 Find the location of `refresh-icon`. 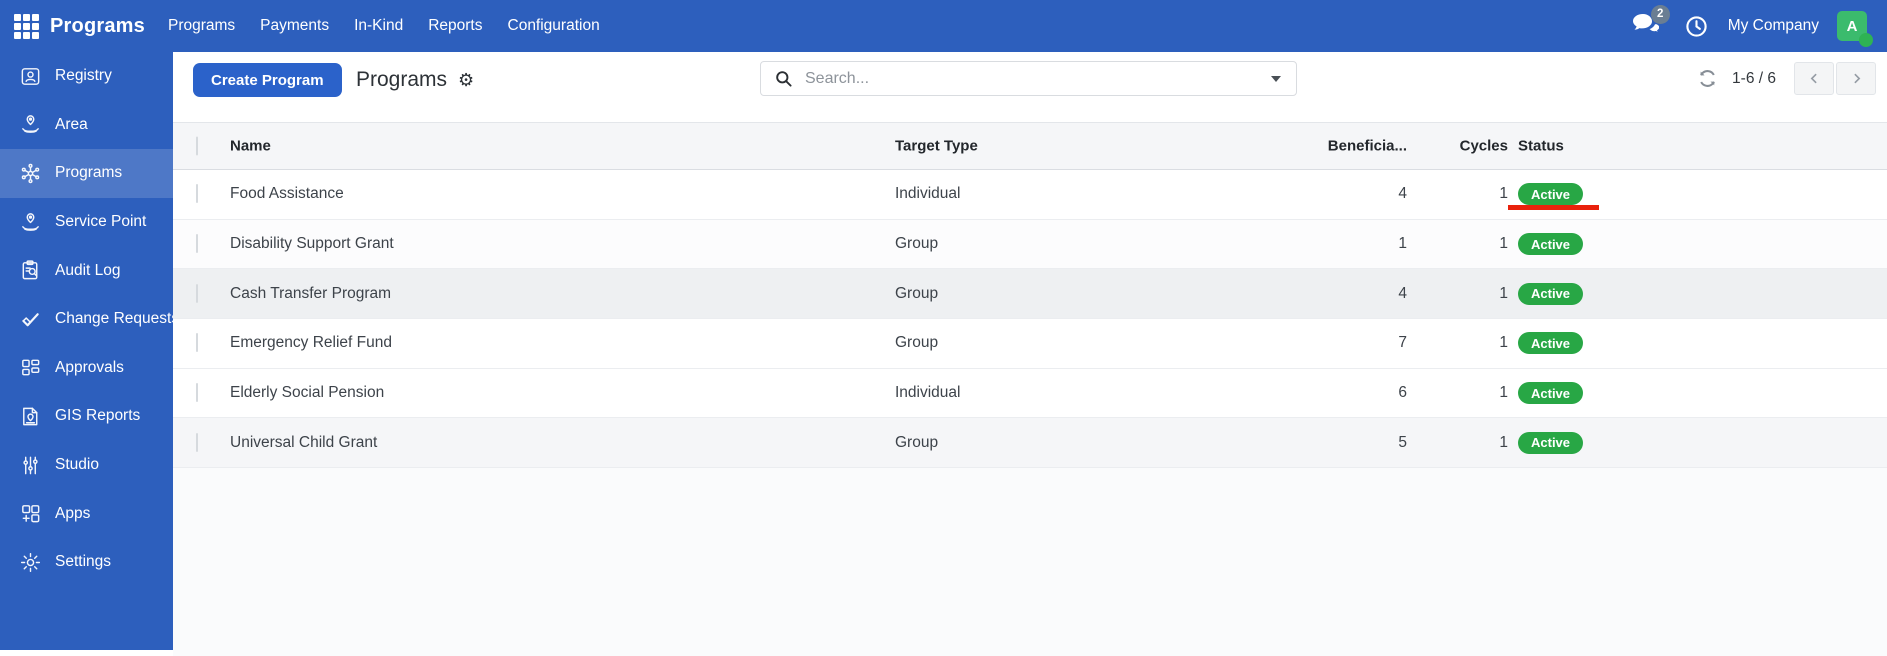

refresh-icon is located at coordinates (1707, 78).